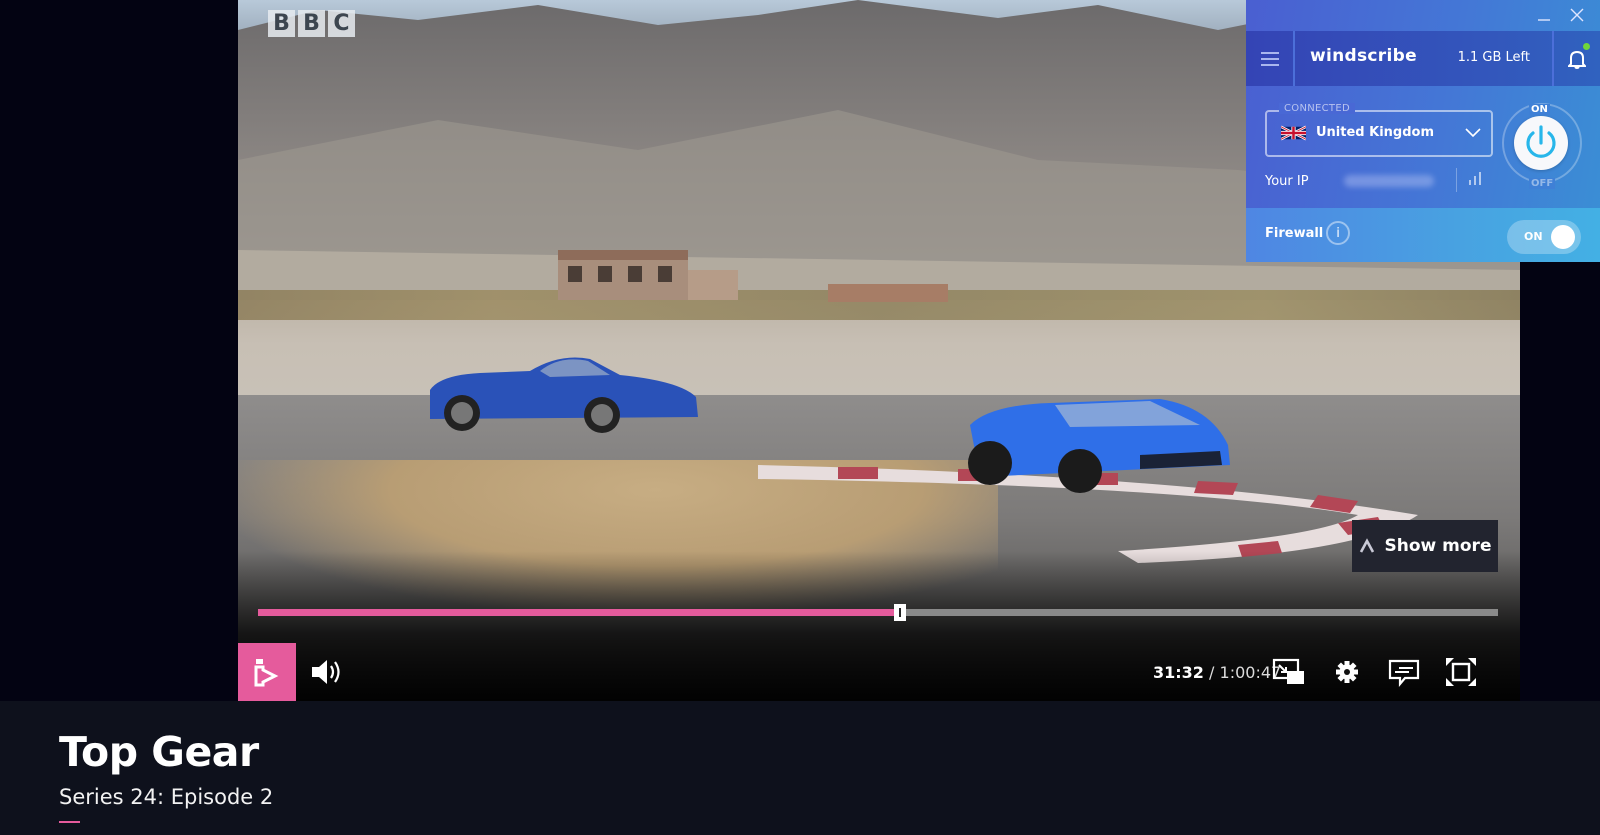 This screenshot has height=835, width=1600. Describe the element at coordinates (1423, 58) in the screenshot. I see `ws-header: windscribe 1.1 GB Left` at that location.